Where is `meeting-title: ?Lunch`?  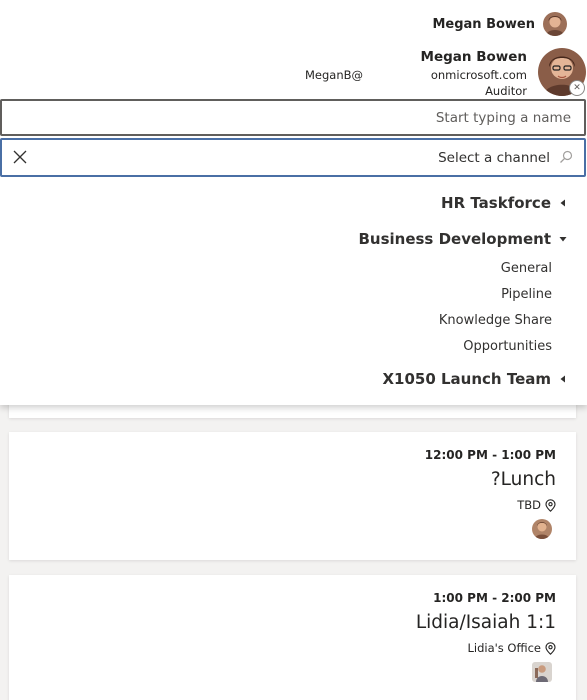 meeting-title: ?Lunch is located at coordinates (523, 479).